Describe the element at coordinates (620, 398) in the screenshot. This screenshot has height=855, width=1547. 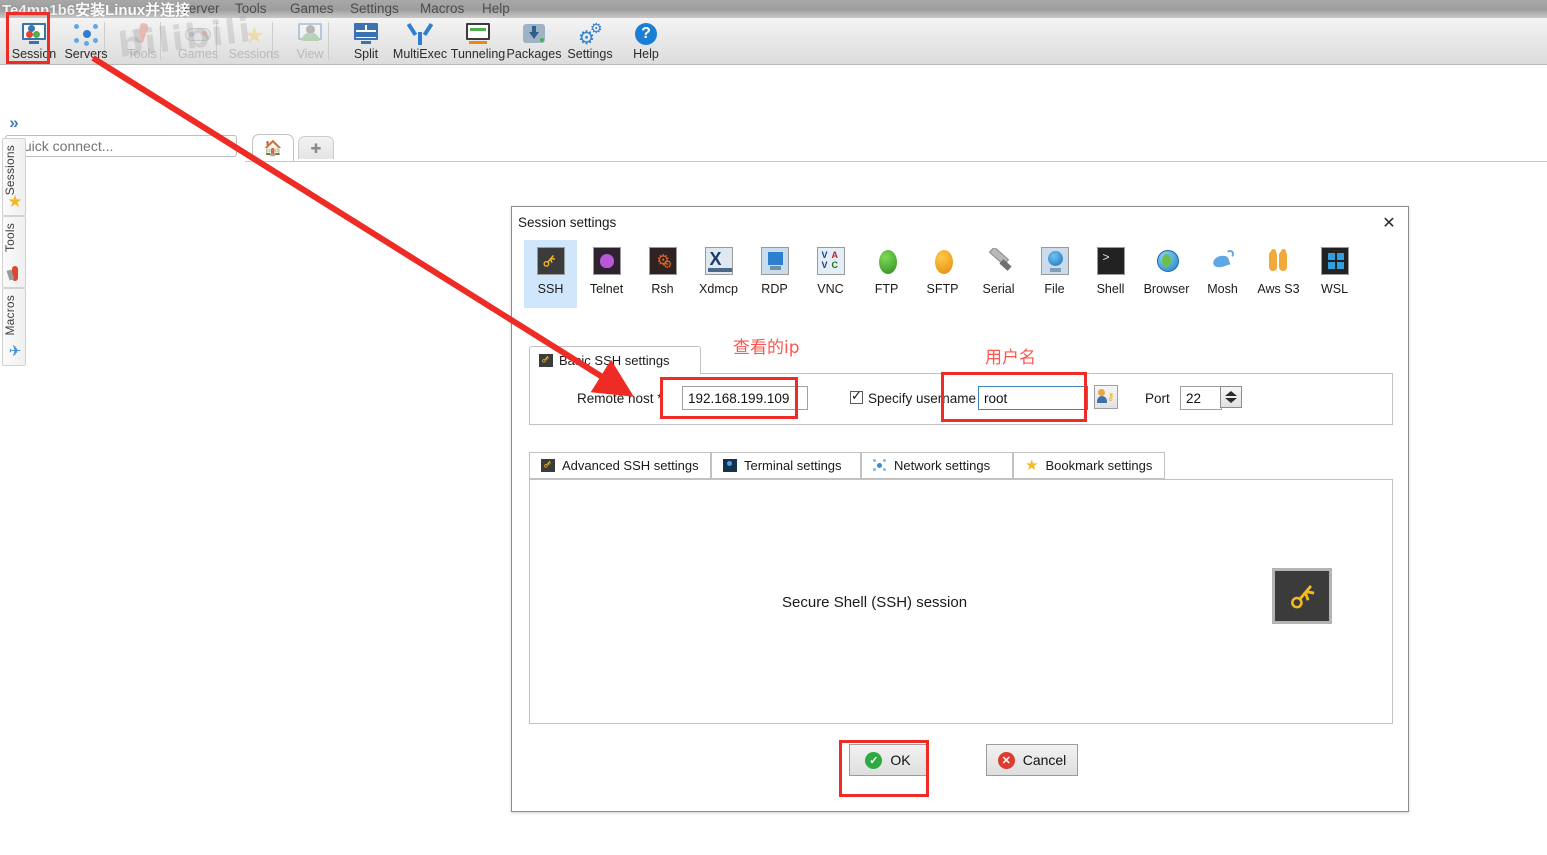
I see `remote-host-label: Remote host *` at that location.